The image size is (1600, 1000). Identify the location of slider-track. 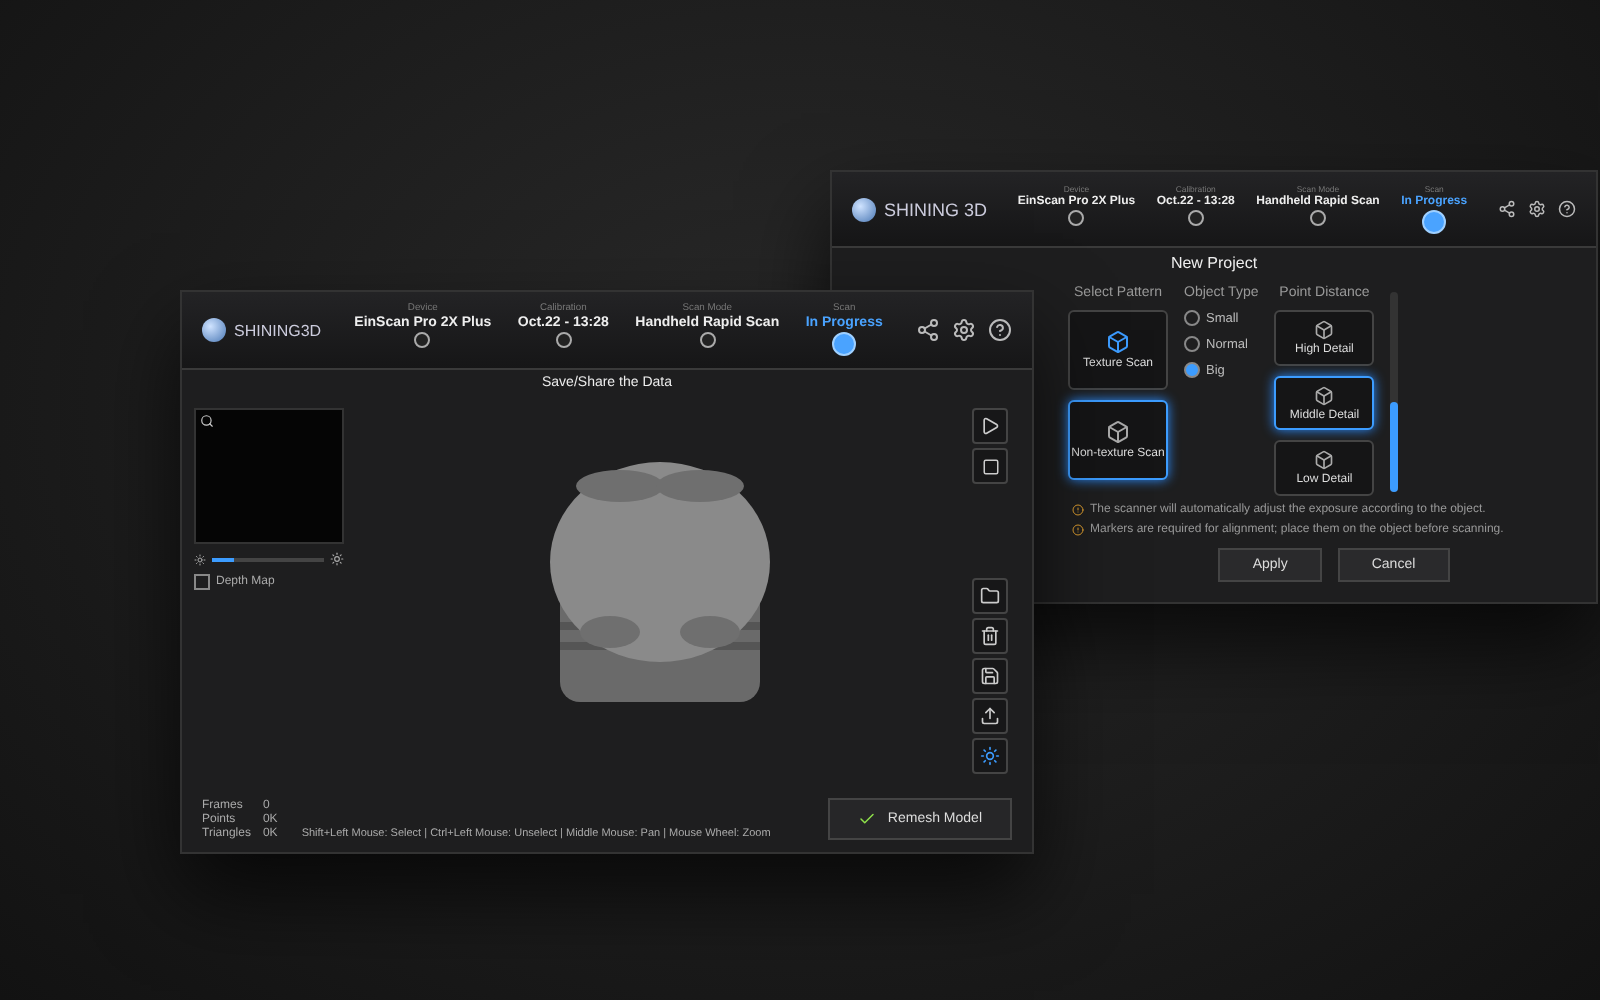
(1394, 391).